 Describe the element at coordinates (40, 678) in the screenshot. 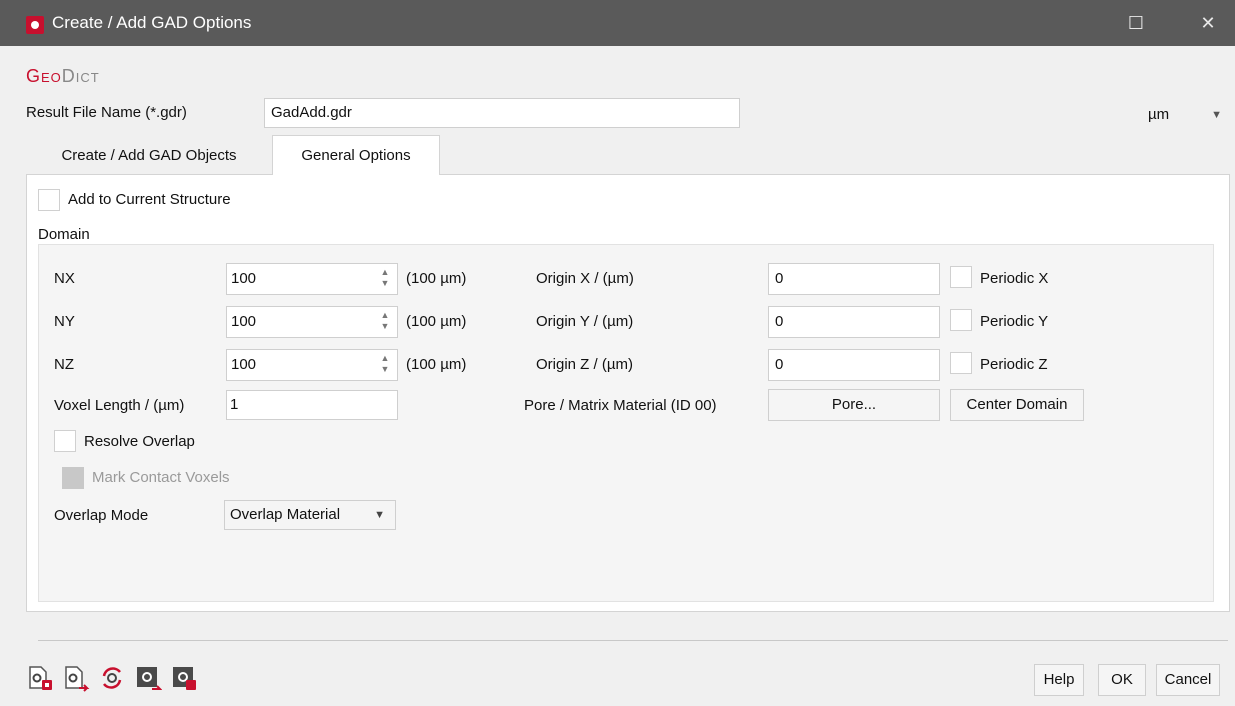

I see `load-settings-icon` at that location.